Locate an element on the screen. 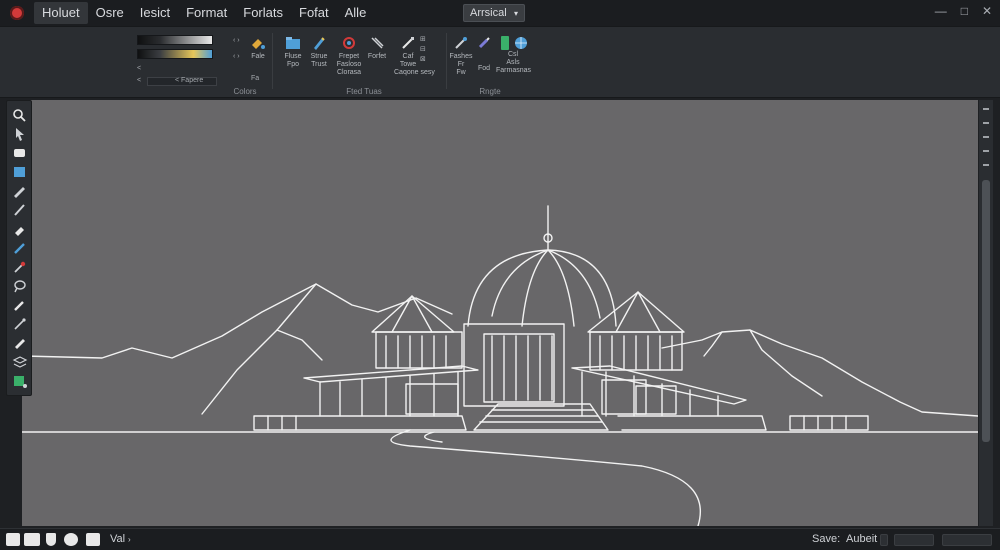  adjust-icon is located at coordinates (20, 381).